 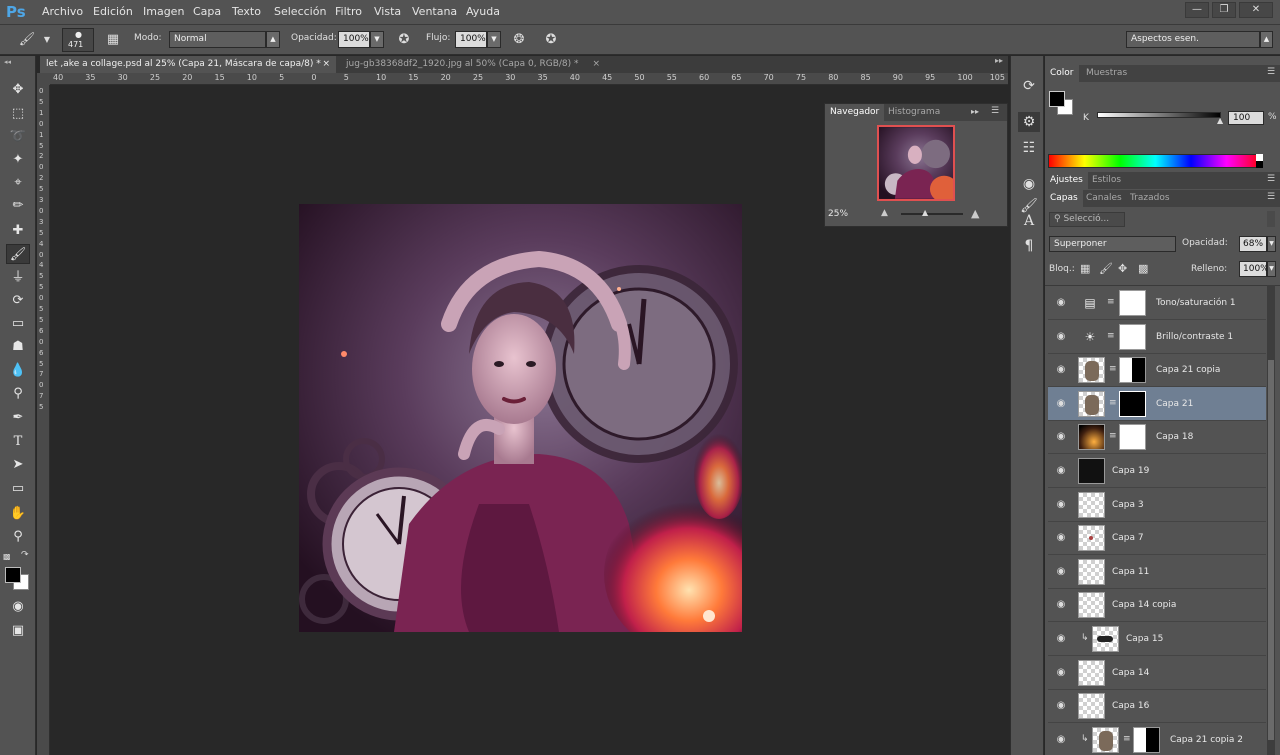 I want to click on airbrush-icon: ❂, so click(x=519, y=40).